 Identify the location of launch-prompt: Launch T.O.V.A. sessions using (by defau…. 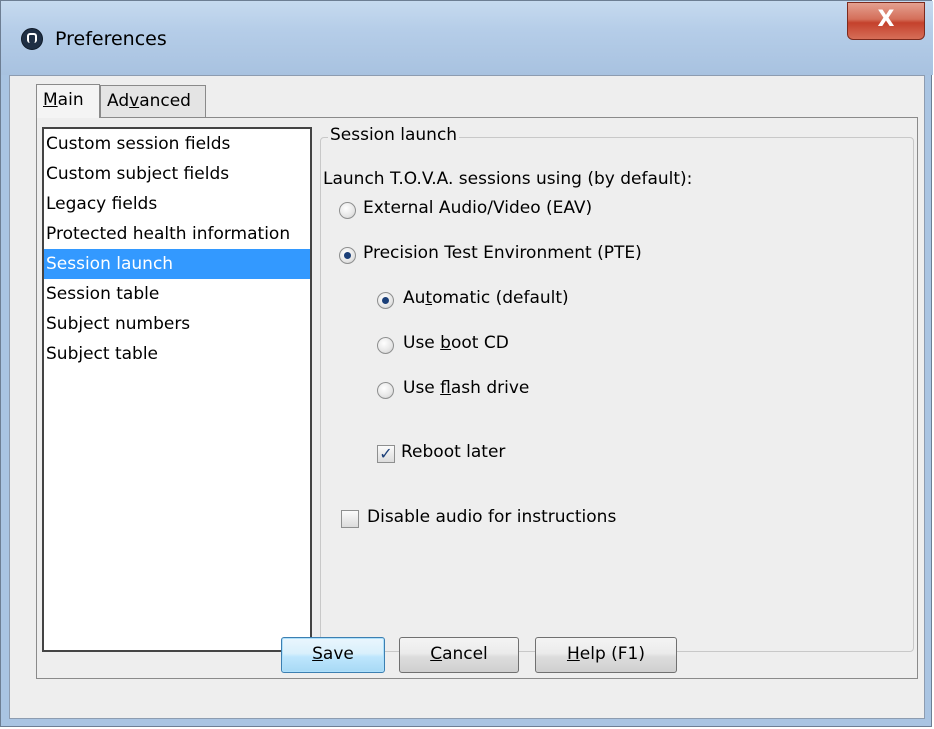
(508, 179).